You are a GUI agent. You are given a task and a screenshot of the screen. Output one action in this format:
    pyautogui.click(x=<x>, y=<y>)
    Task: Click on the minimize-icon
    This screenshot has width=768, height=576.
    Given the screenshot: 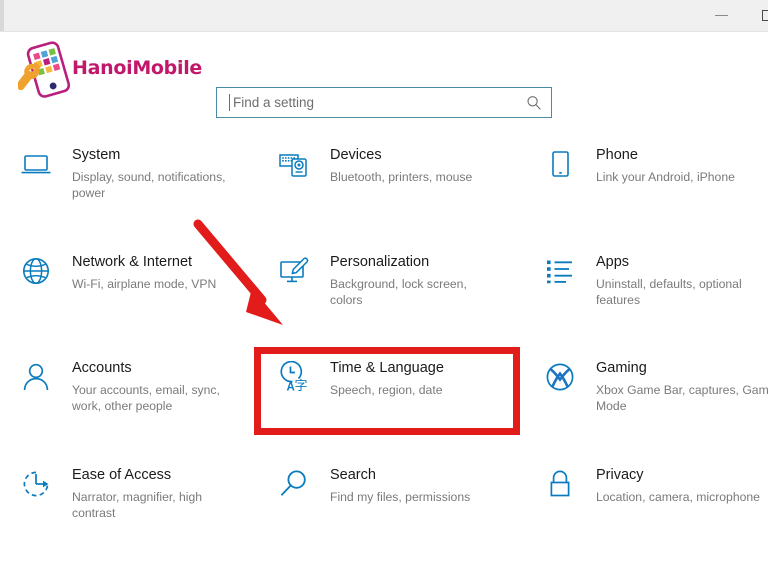 What is the action you would take?
    pyautogui.click(x=721, y=15)
    